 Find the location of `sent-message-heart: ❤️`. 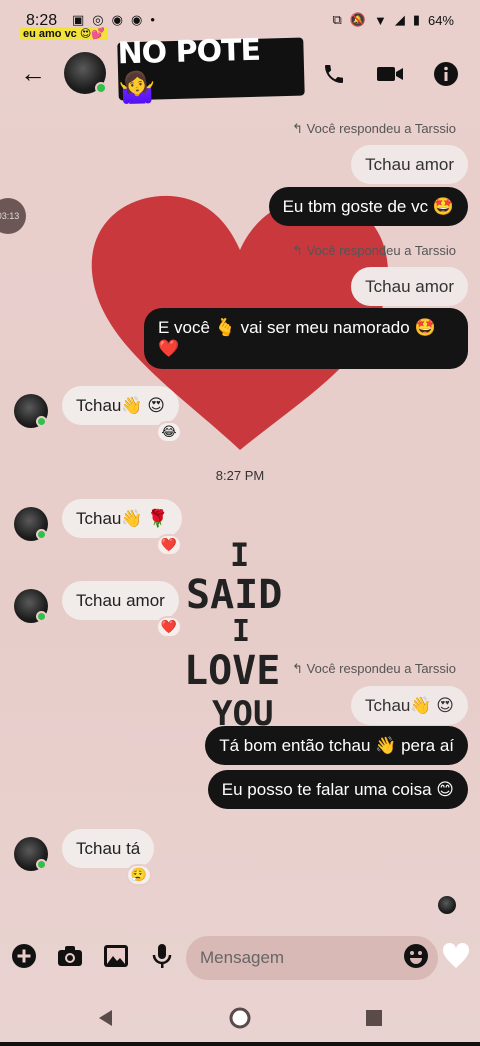

sent-message-heart: ❤️ is located at coordinates (169, 349).